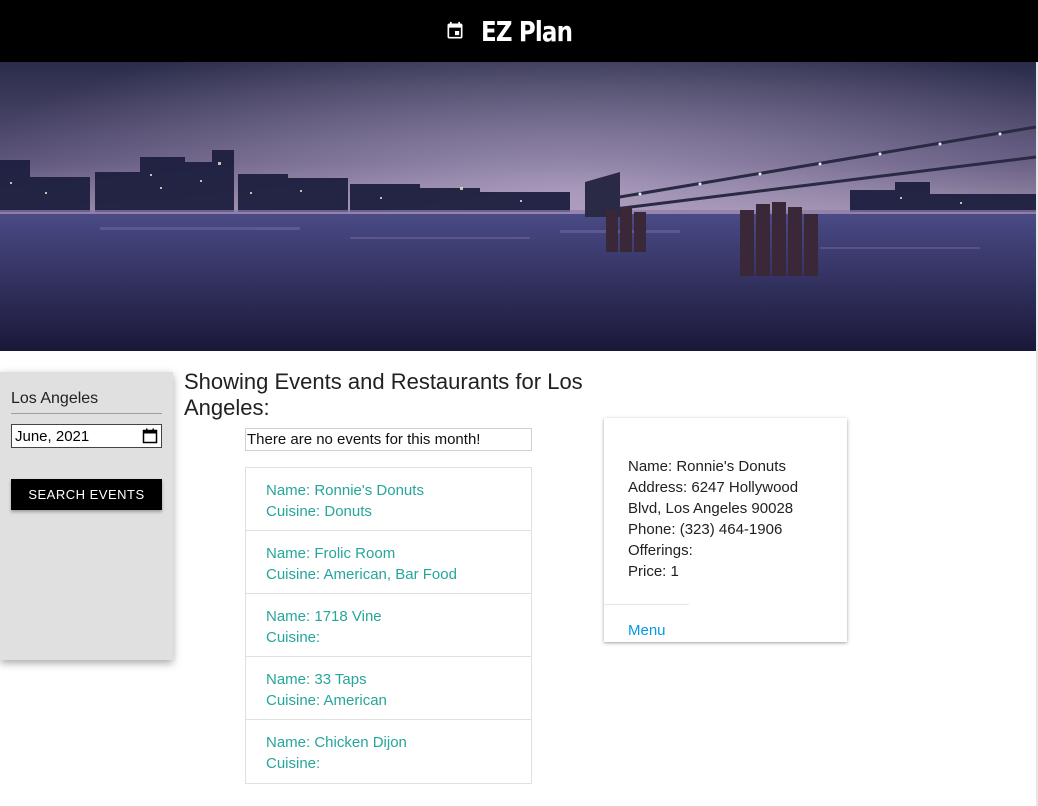 The image size is (1038, 806). I want to click on brand: EZ Plan, so click(518, 31).